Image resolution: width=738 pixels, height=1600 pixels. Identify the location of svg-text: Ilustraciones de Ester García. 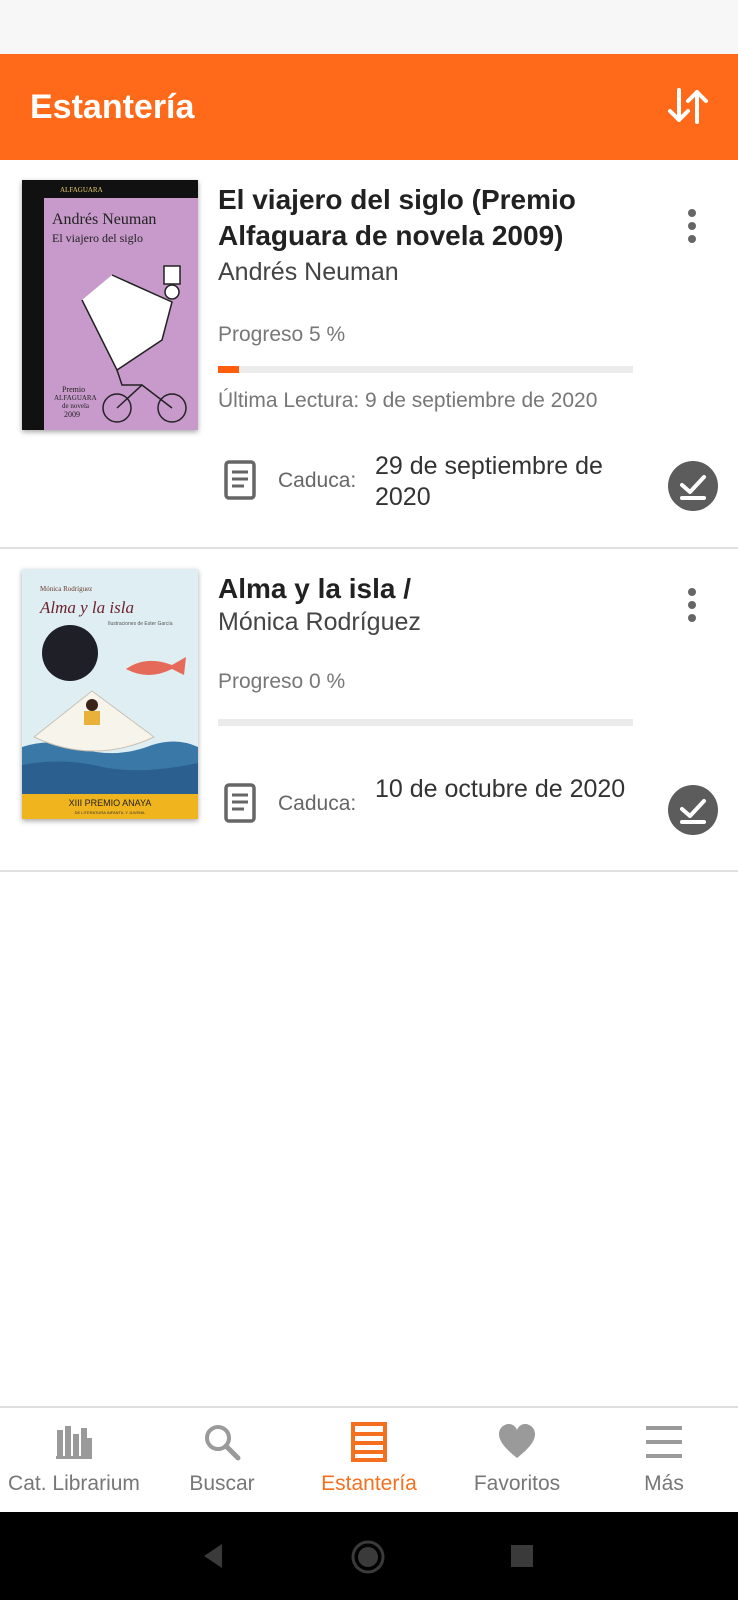
(140, 624).